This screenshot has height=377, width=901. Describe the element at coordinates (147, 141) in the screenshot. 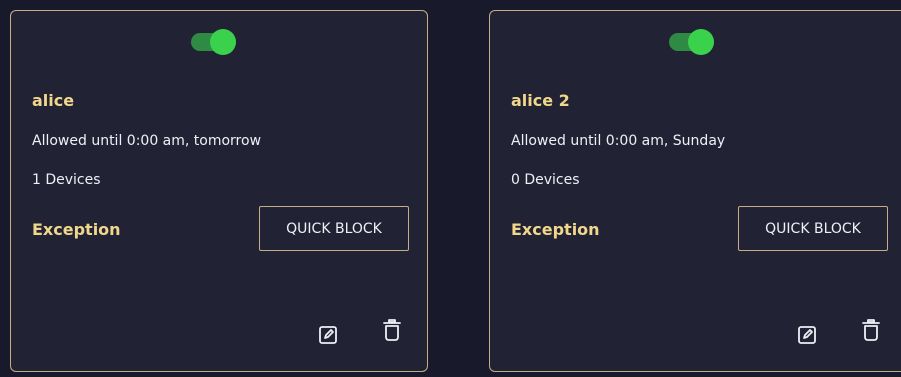

I see `allowed-until-text: Allowed until 0:00 am, tomorrow` at that location.